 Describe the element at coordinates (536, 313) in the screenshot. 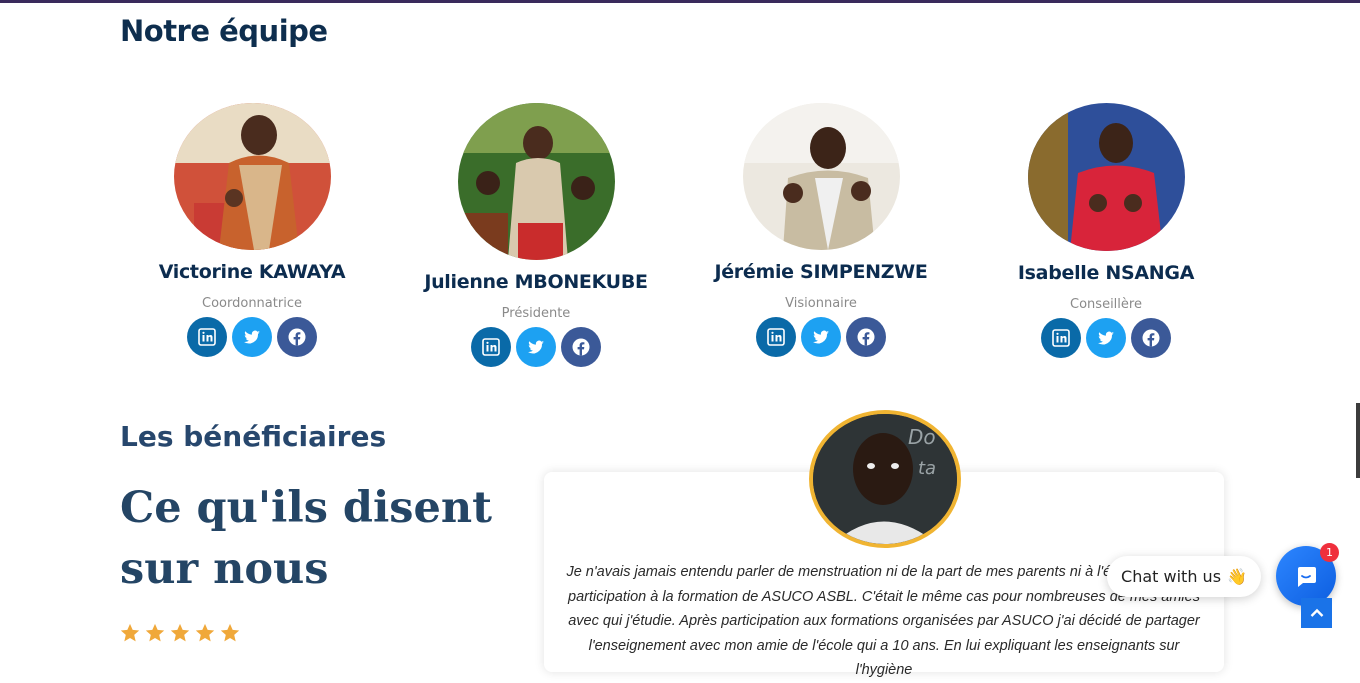

I see `member-role: Présidente` at that location.